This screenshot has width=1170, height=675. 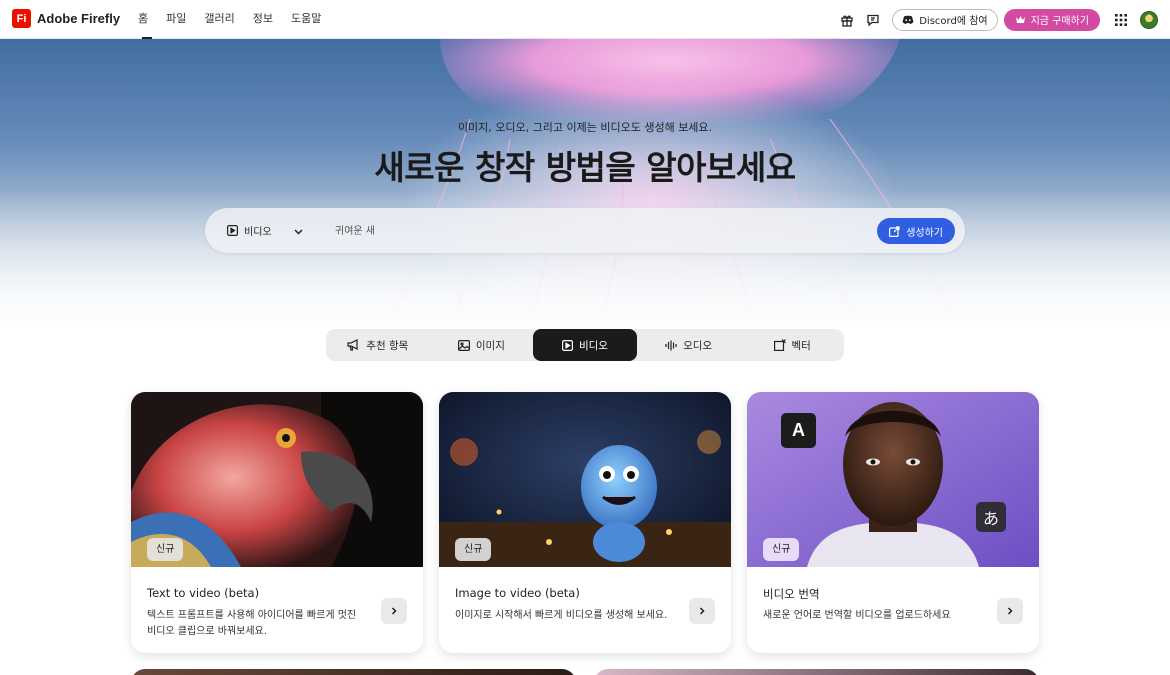 What do you see at coordinates (263, 19) in the screenshot?
I see `nav-link-about: 정보` at bounding box center [263, 19].